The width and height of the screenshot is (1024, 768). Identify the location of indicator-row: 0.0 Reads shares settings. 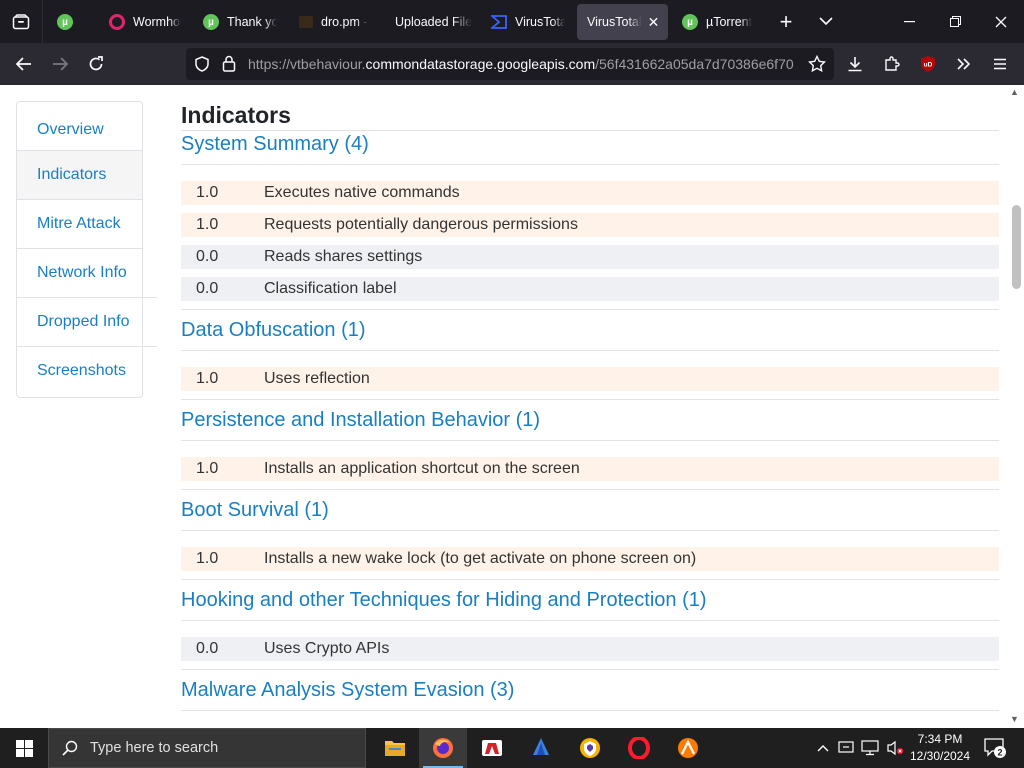
(590, 257).